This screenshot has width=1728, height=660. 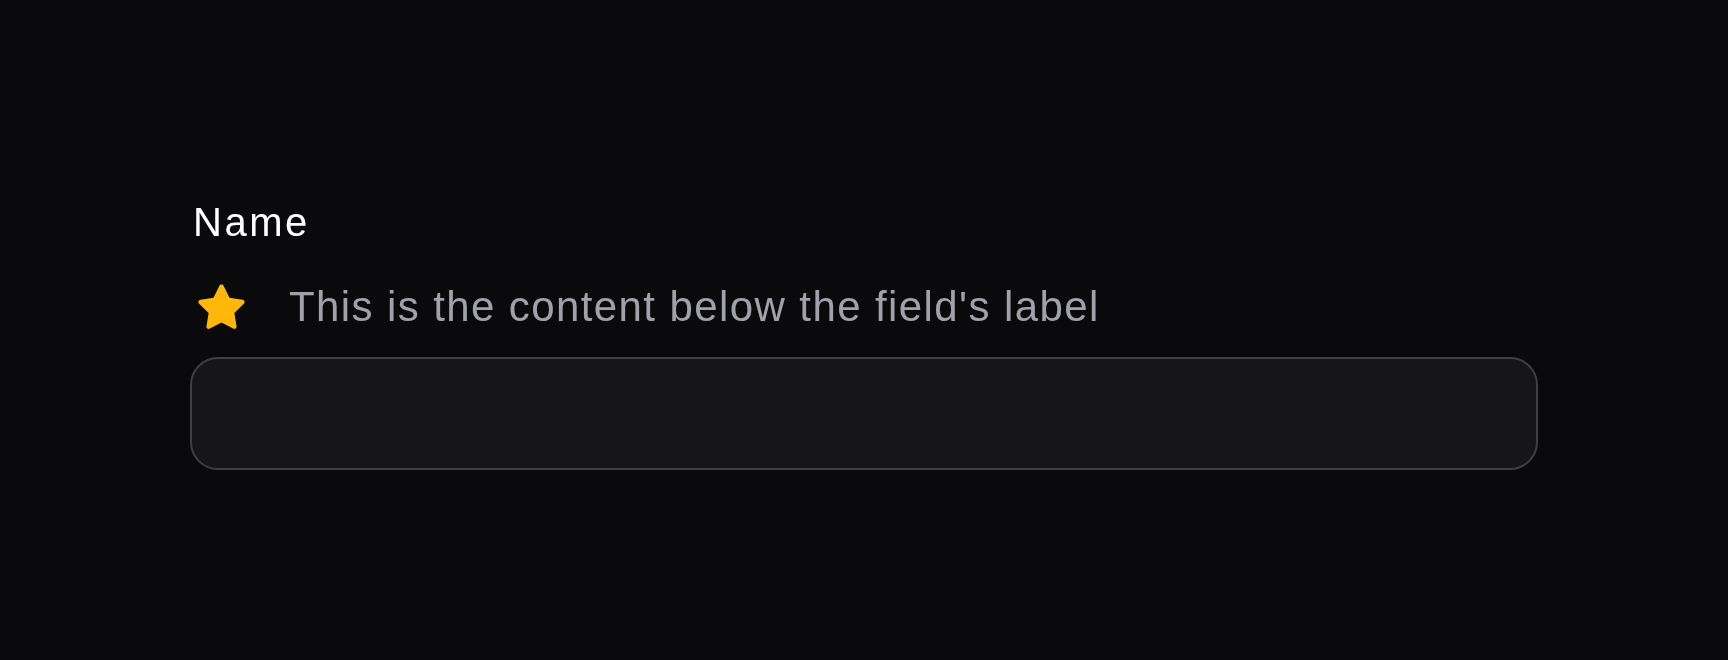 I want to click on input-field, so click(x=864, y=413).